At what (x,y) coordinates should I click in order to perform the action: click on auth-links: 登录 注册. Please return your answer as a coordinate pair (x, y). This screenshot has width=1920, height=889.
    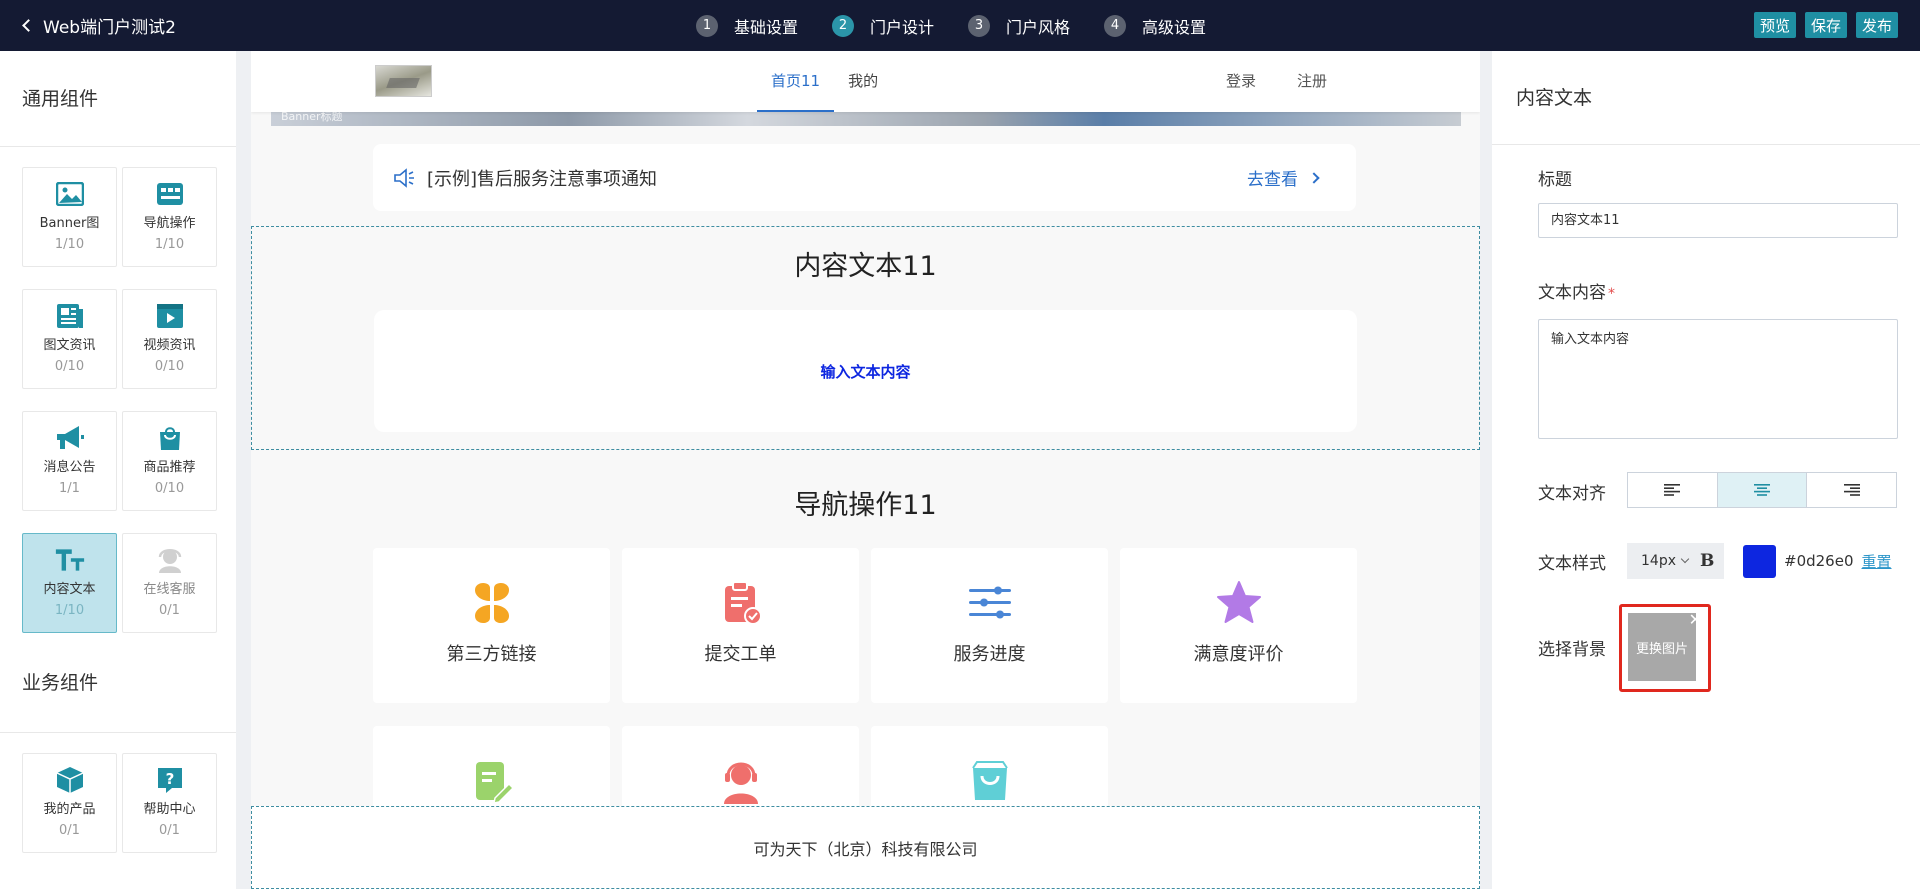
    Looking at the image, I should click on (1297, 81).